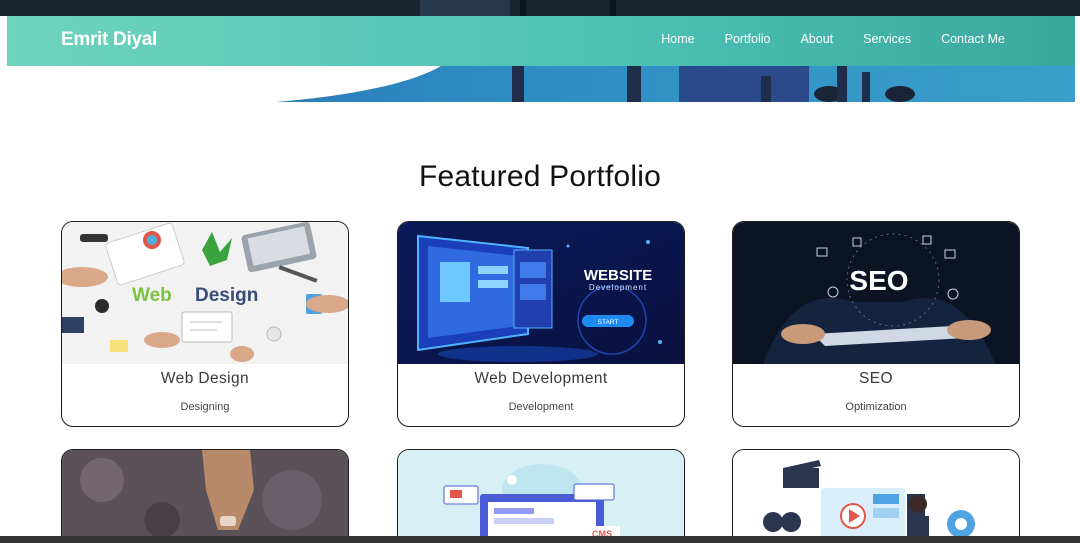 This screenshot has width=1080, height=543. I want to click on section-title: Featured Portfolio, so click(540, 176).